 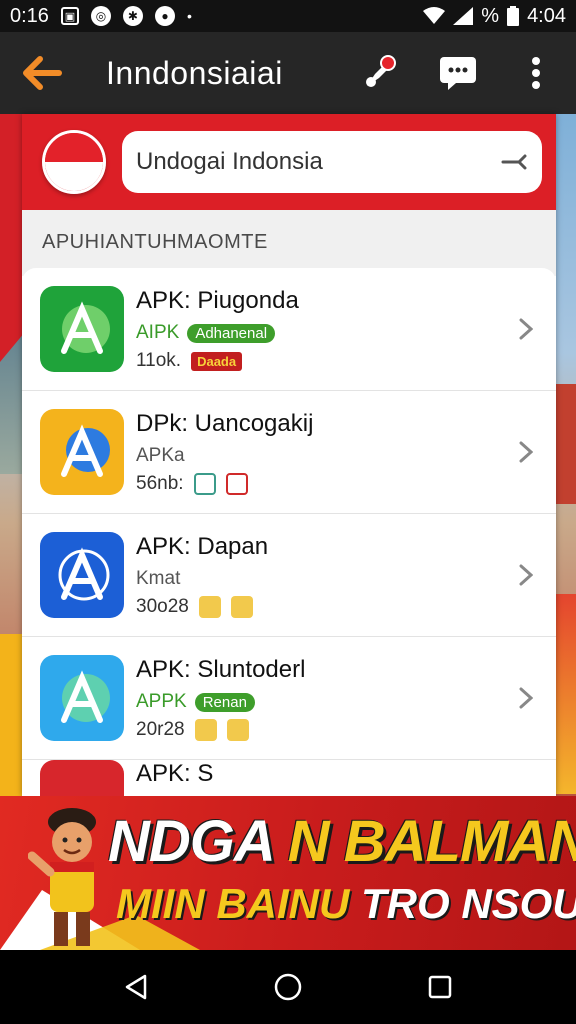 What do you see at coordinates (236, 484) in the screenshot?
I see `flag-box-icon` at bounding box center [236, 484].